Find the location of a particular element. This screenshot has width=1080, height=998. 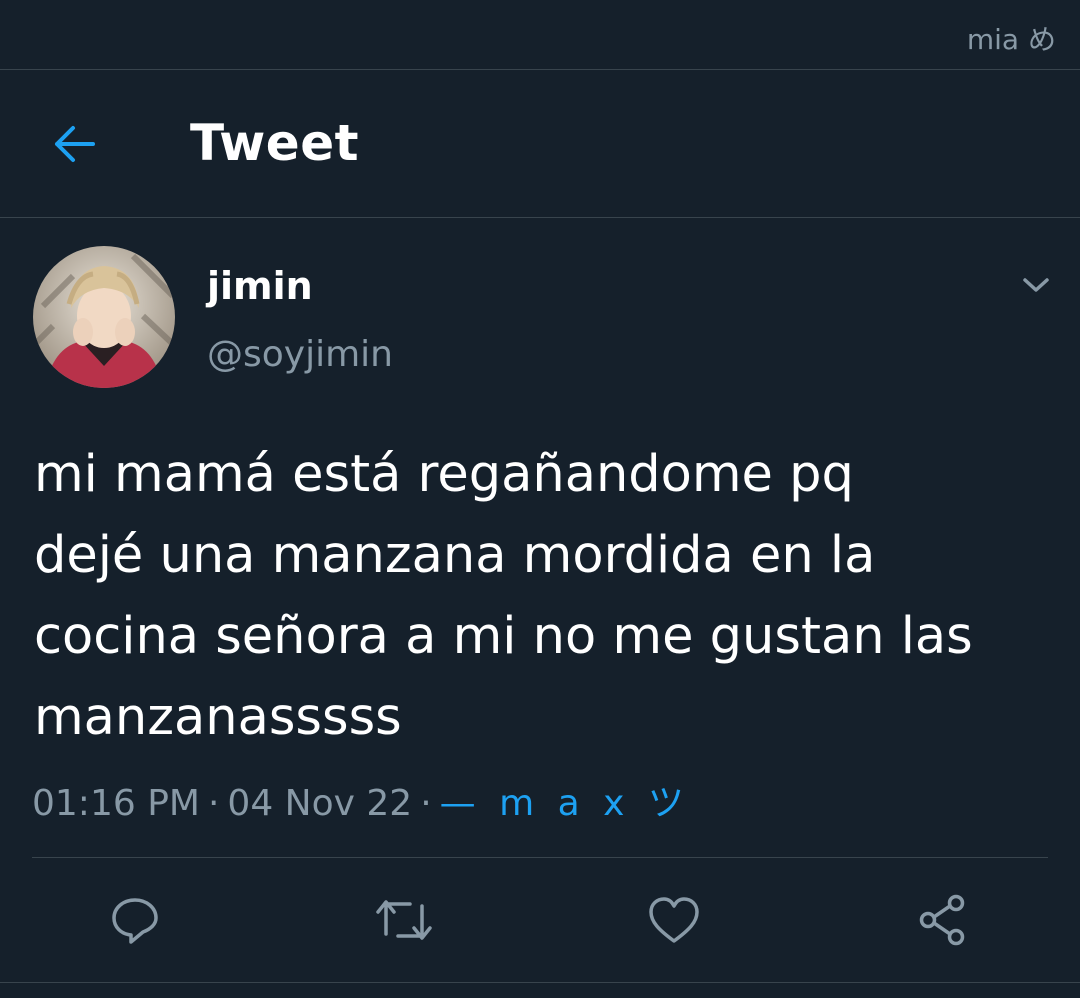

arrow-left-icon is located at coordinates (75, 144).